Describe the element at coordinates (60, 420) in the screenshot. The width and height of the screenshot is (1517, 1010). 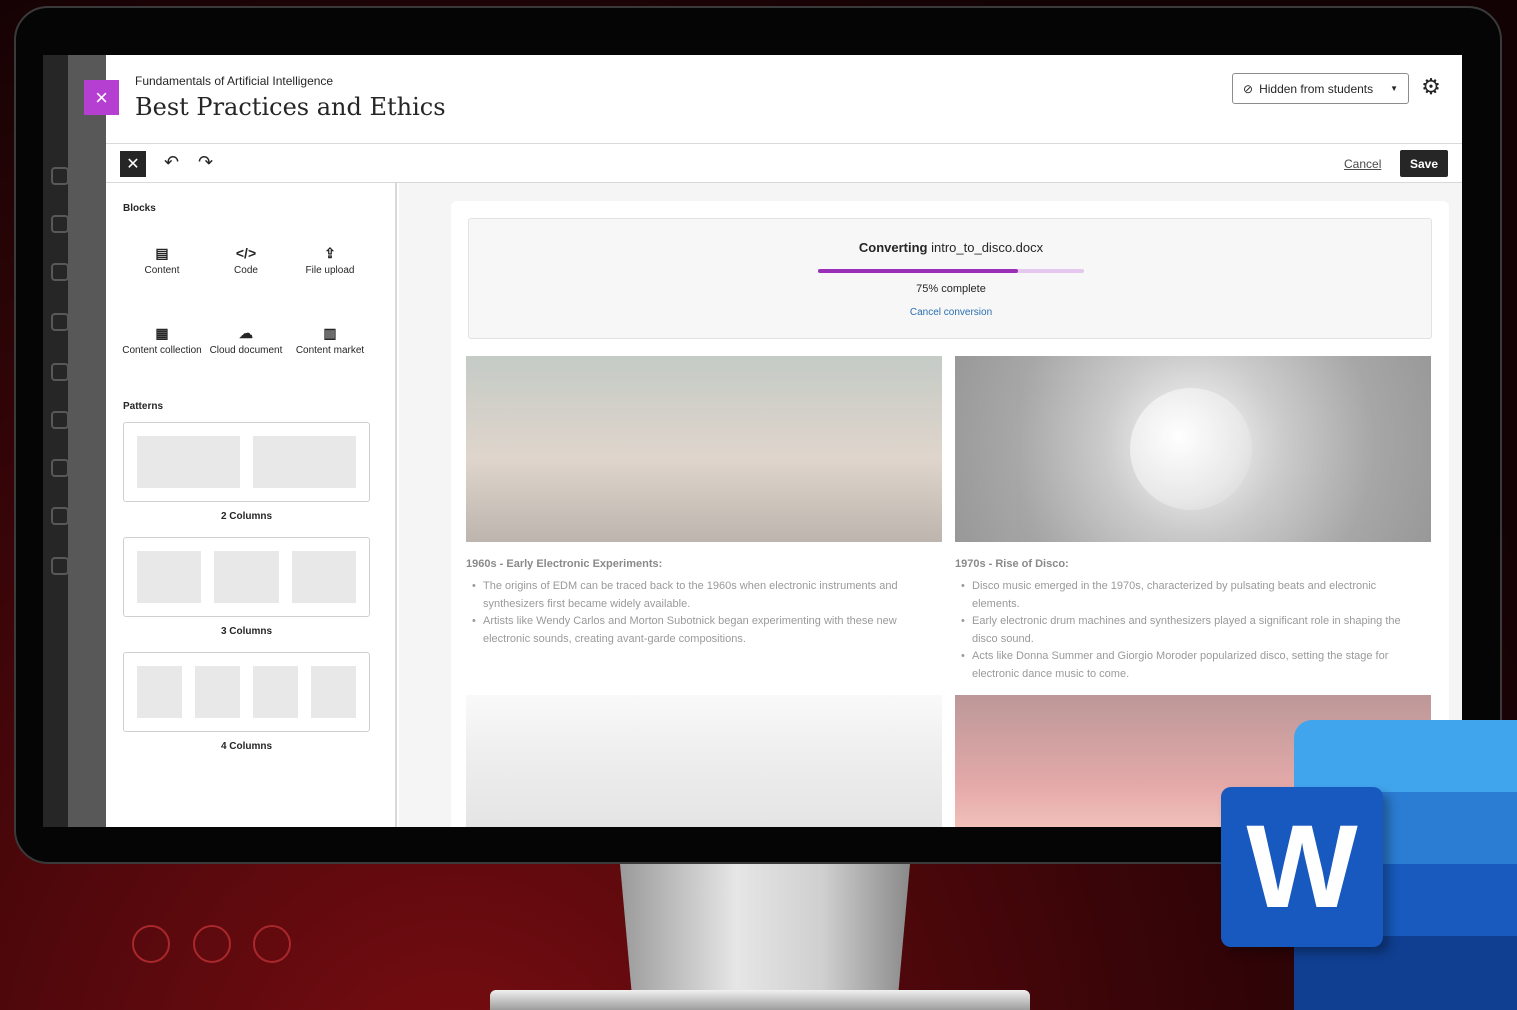
I see `messages-icon` at that location.